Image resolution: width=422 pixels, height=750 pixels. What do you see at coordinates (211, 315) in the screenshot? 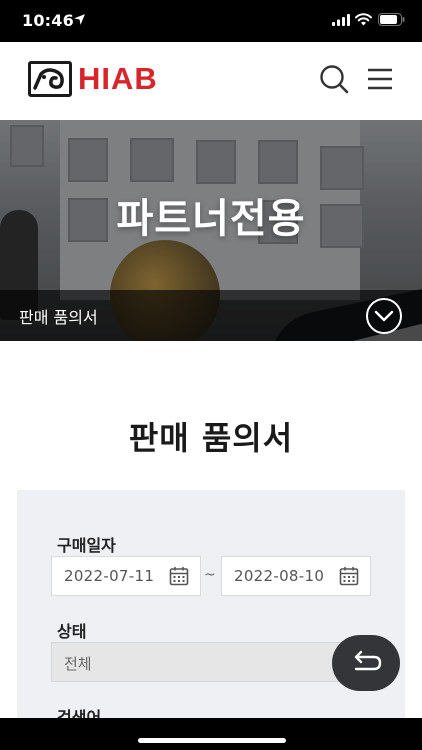
I see `hero-subnav-bar: 판매 품의서` at bounding box center [211, 315].